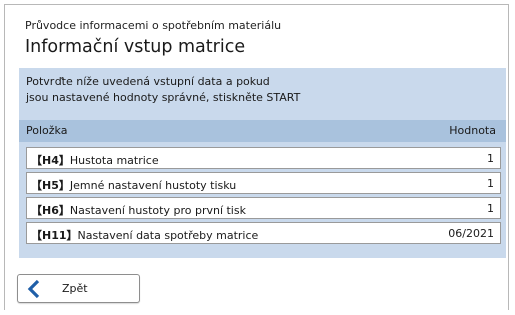 The height and width of the screenshot is (315, 515). I want to click on chevron-left-icon, so click(33, 289).